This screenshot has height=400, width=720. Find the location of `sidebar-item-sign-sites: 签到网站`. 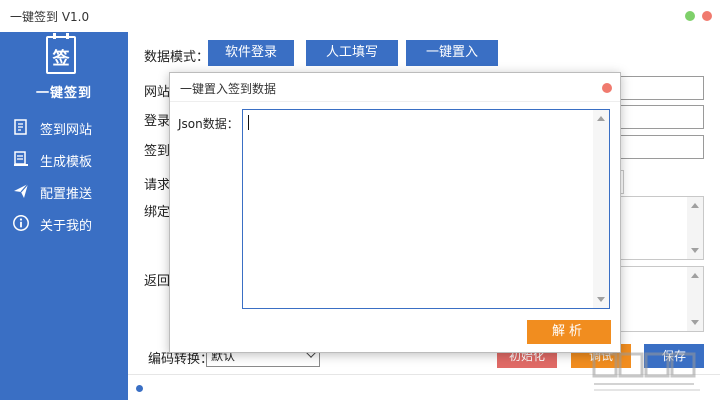

sidebar-item-sign-sites: 签到网站 is located at coordinates (64, 128).